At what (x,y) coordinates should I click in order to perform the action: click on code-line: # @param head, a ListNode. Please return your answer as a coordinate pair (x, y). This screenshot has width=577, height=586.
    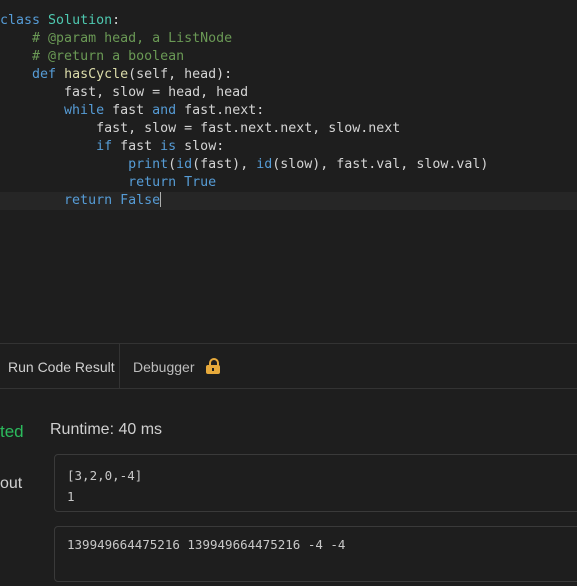
    Looking at the image, I should click on (116, 39).